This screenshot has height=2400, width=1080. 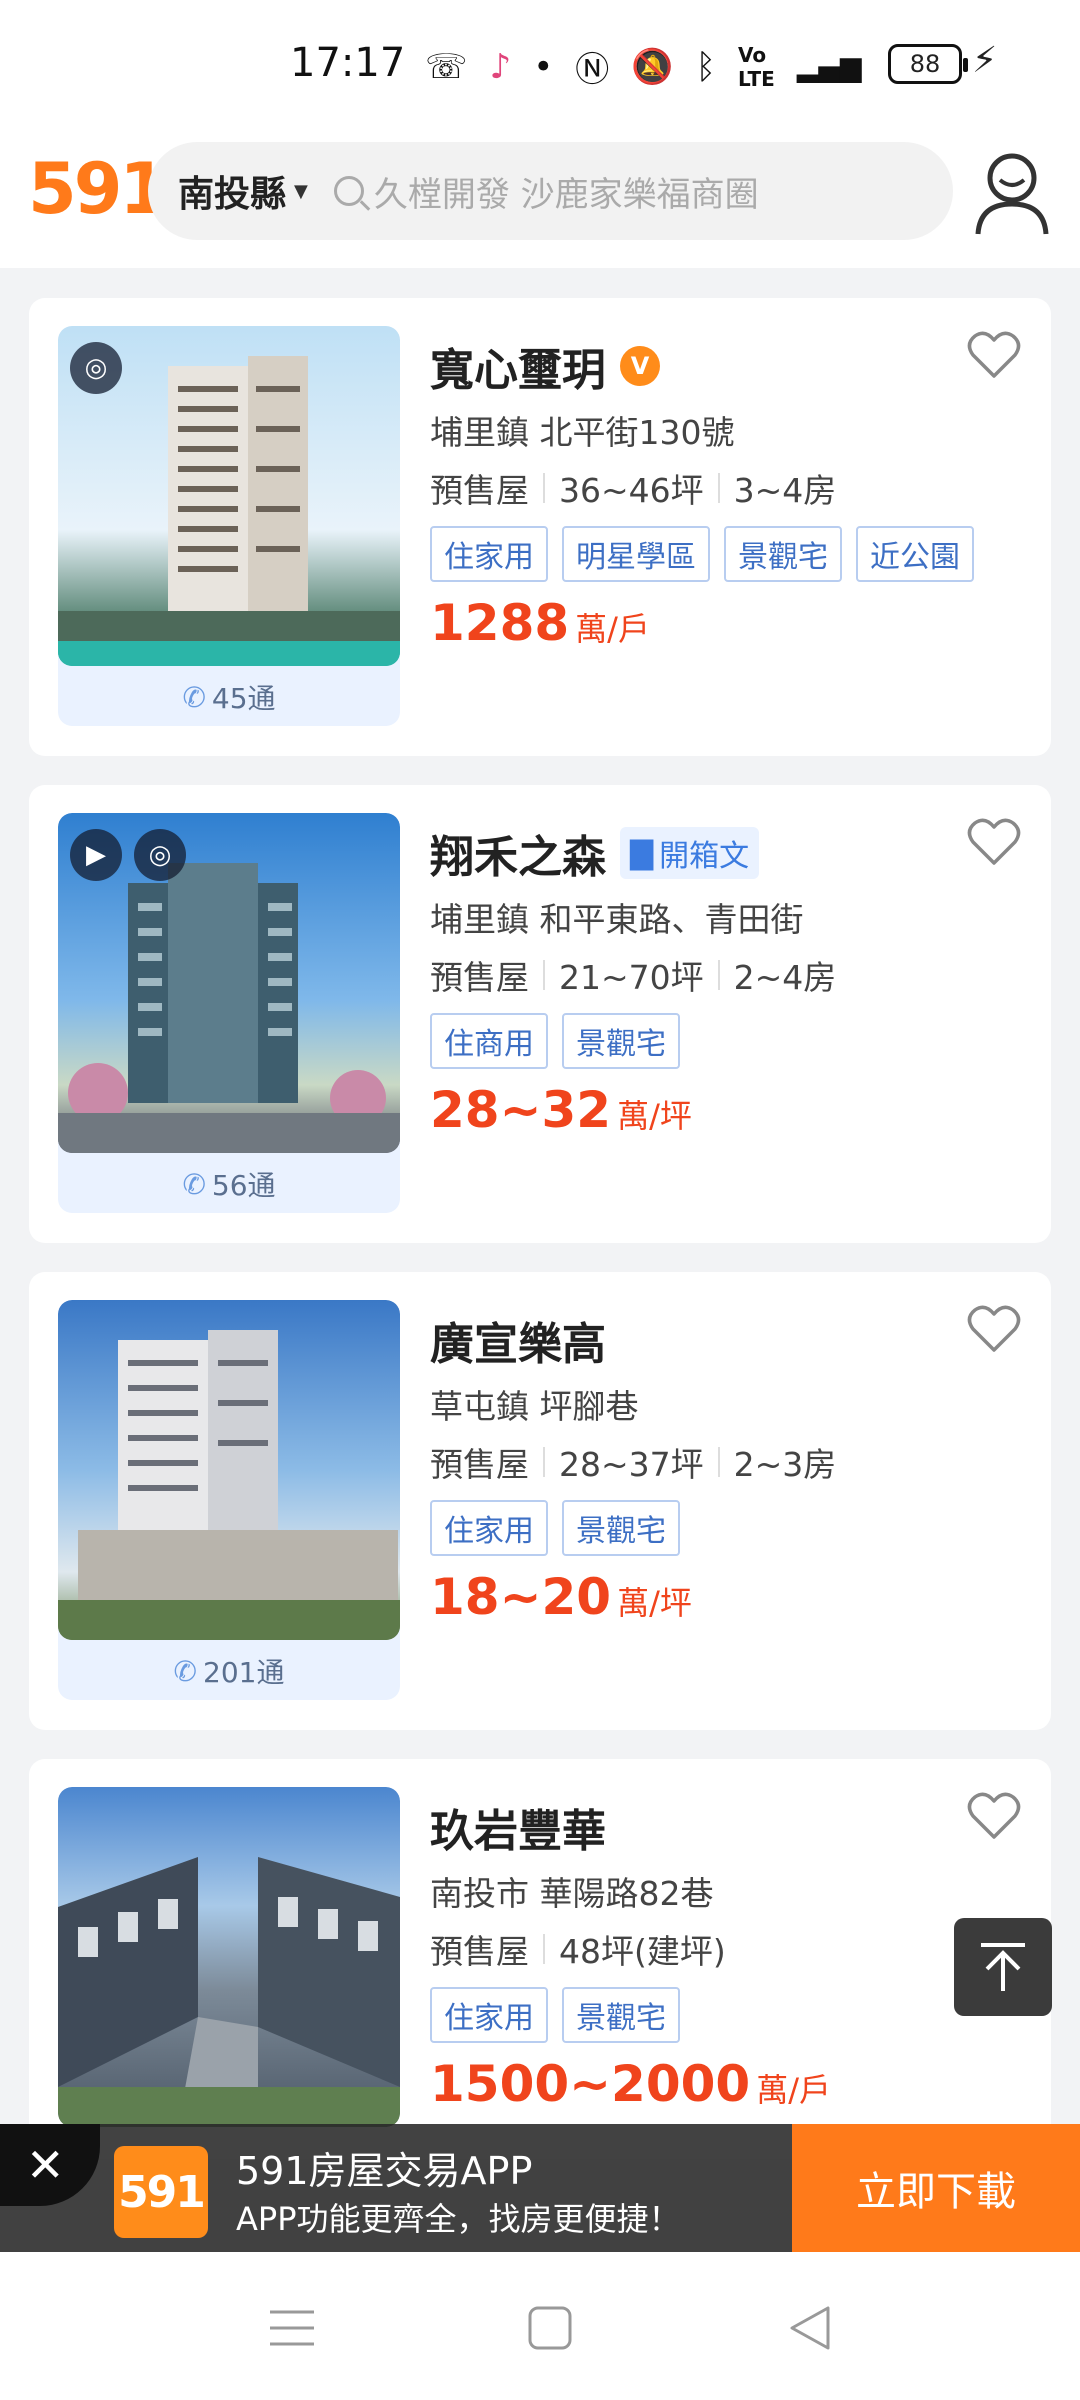 I want to click on listing-title: 玖岩豐華, so click(x=518, y=1827).